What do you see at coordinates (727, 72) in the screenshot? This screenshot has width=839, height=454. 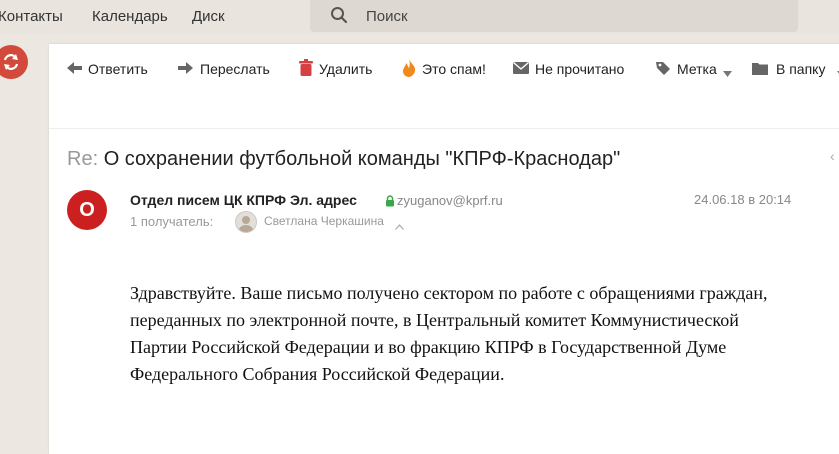 I see `chevron-down-icon` at bounding box center [727, 72].